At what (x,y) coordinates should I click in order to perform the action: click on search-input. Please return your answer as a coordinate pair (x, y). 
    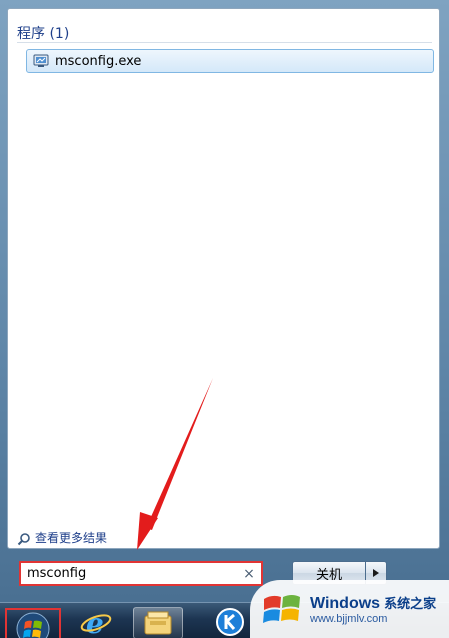
    Looking at the image, I should click on (131, 573).